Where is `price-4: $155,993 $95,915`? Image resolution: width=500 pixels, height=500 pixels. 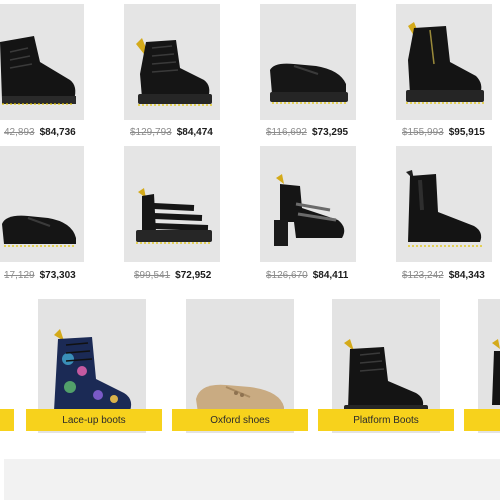 price-4: $155,993 $95,915 is located at coordinates (443, 132).